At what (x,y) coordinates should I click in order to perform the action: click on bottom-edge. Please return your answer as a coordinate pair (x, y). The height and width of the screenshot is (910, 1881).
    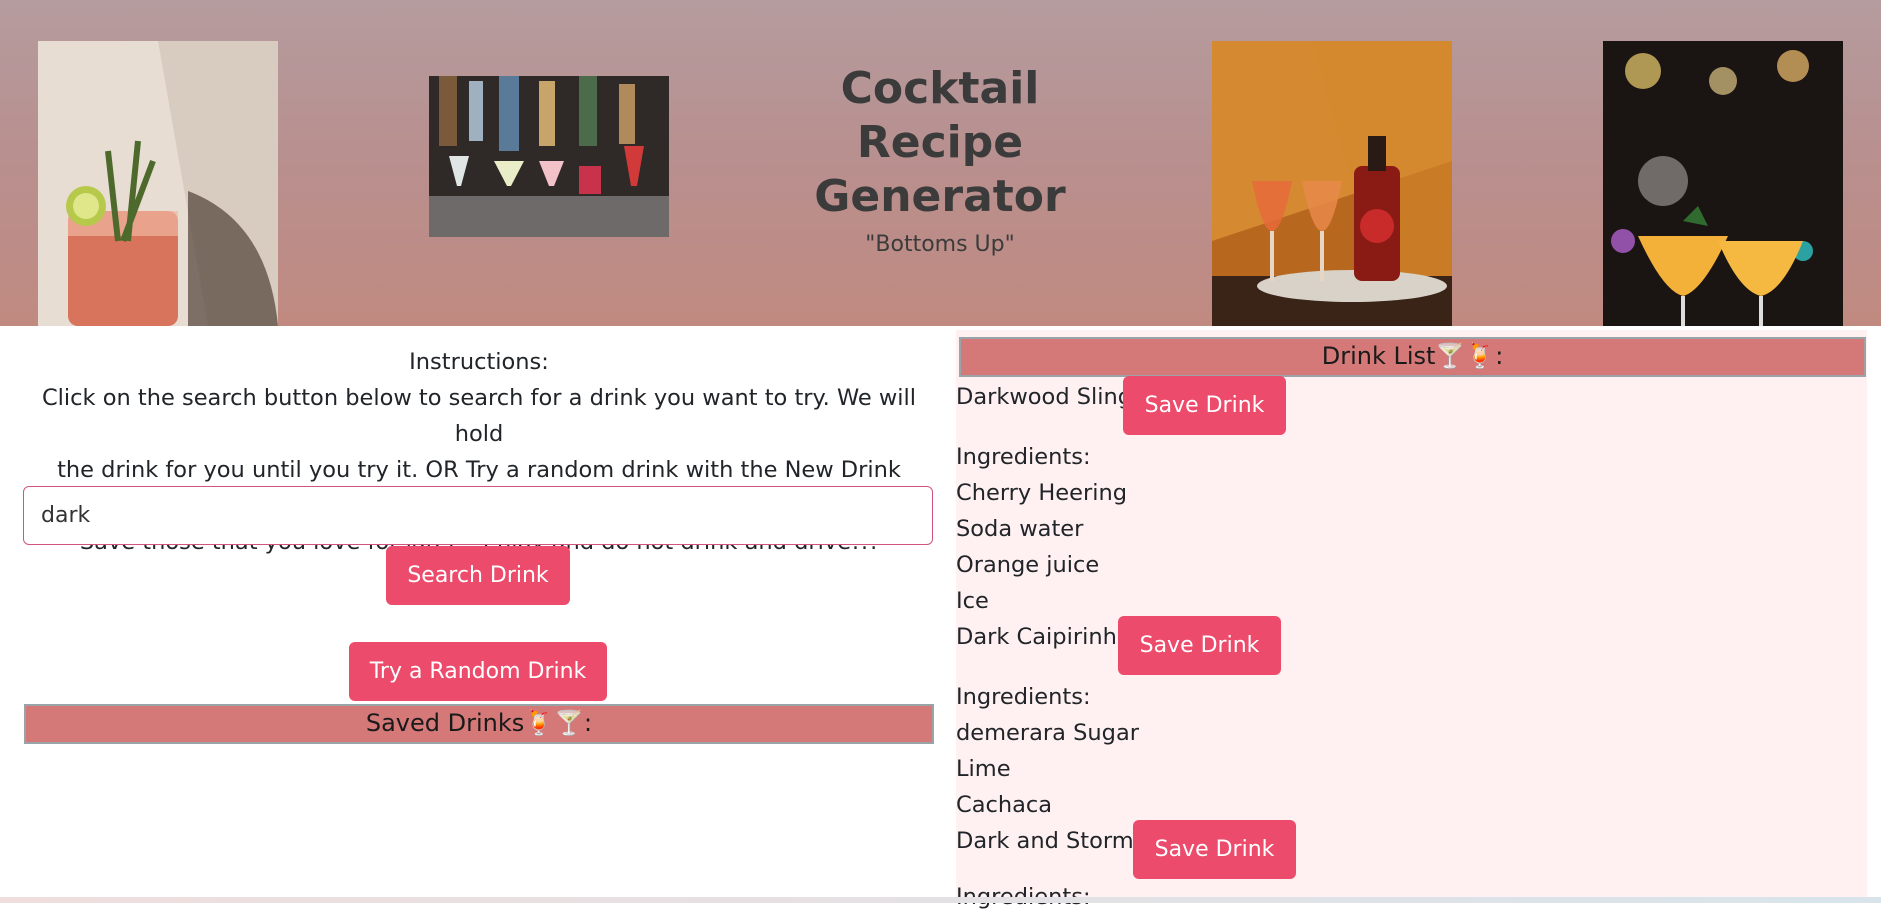
    Looking at the image, I should click on (940, 900).